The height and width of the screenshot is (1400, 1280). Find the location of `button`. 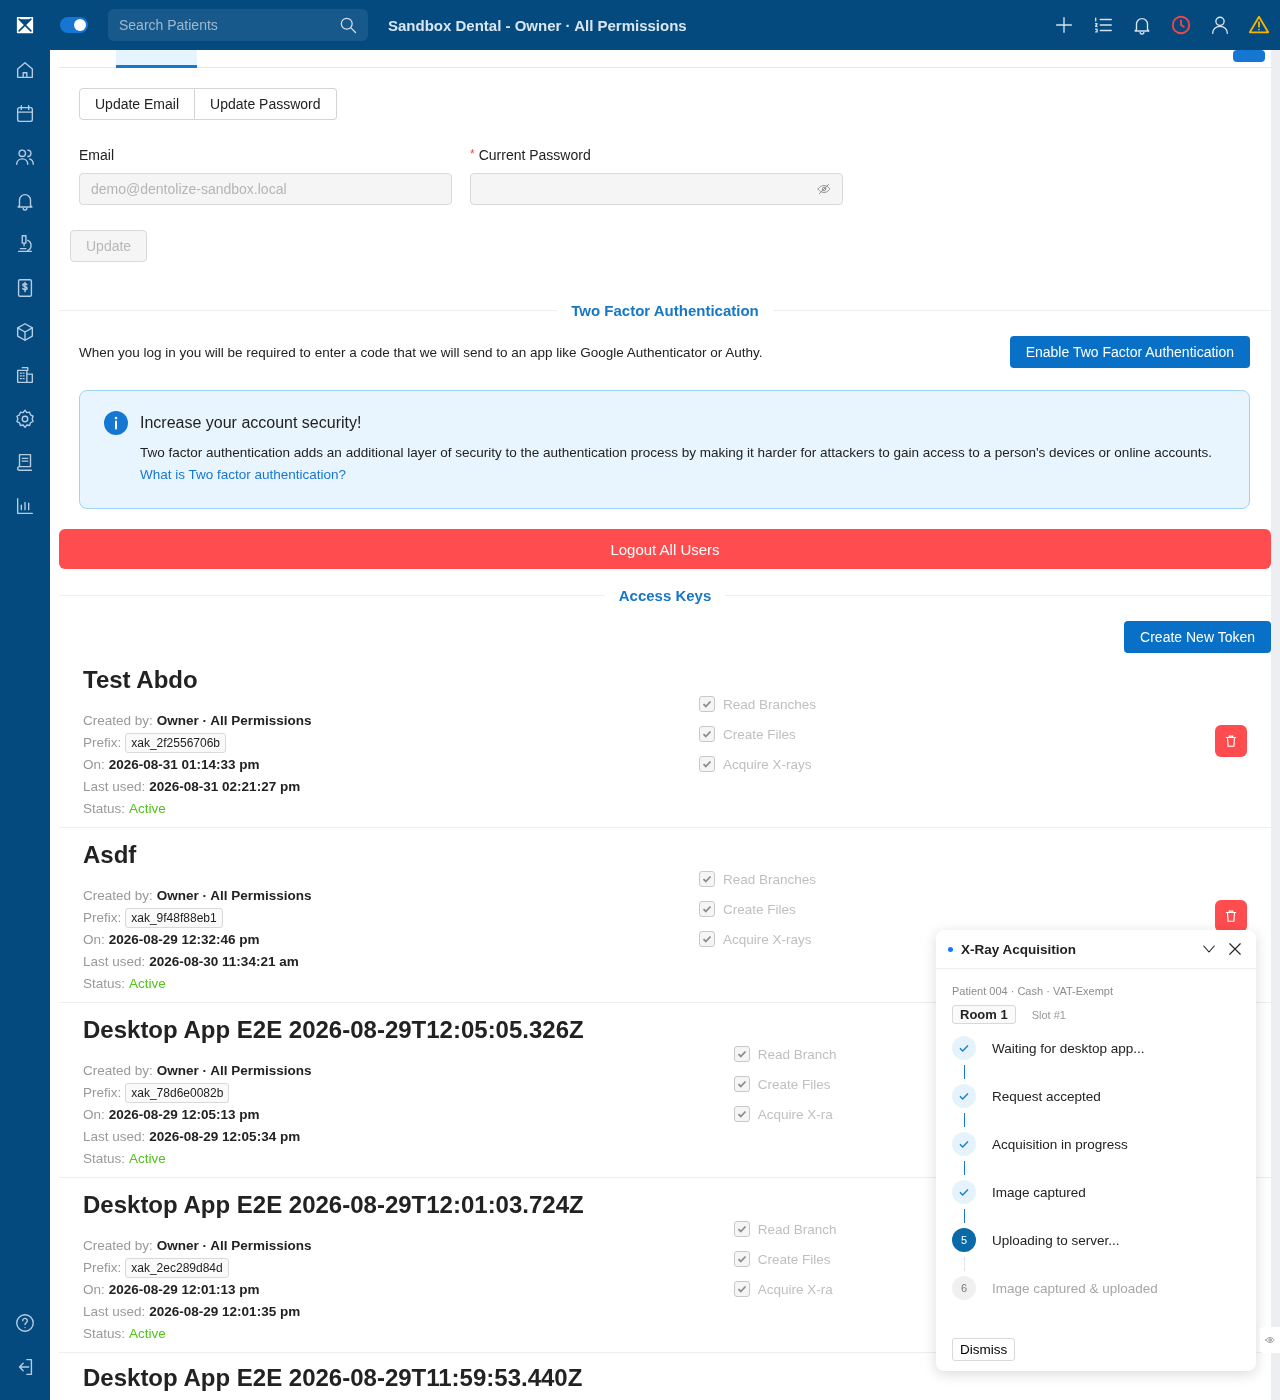

button is located at coordinates (1249, 56).